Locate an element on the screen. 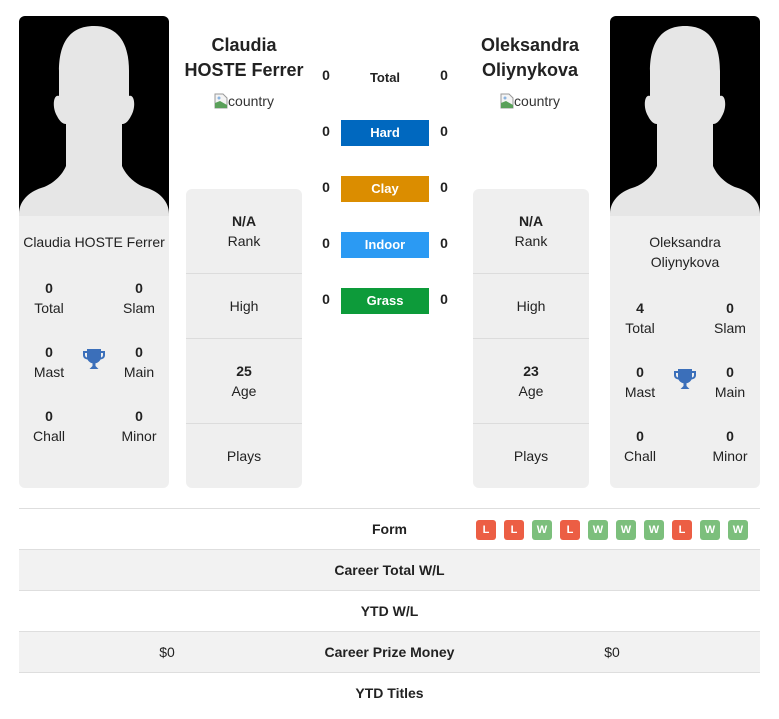 The image size is (779, 719). player2-minor-titles: 0 Minor is located at coordinates (730, 446).